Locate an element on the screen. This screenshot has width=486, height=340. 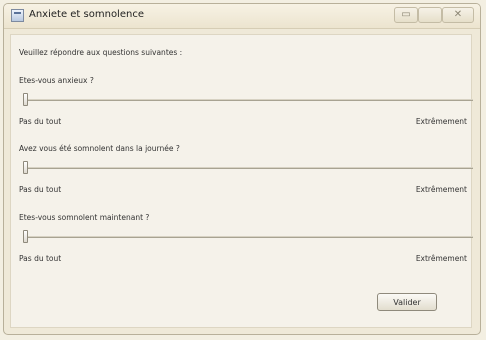
close-button: ✕ is located at coordinates (458, 15).